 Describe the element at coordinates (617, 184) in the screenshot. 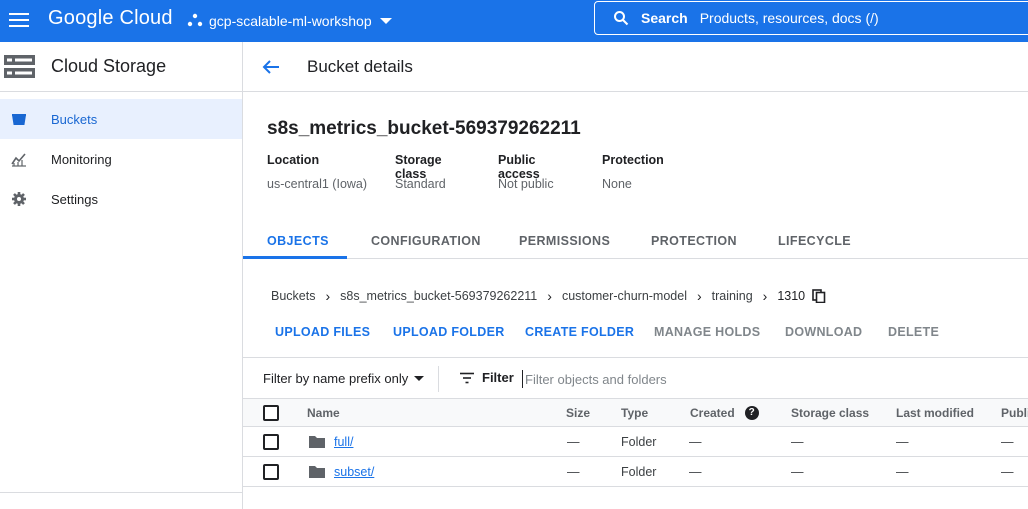

I see `property-value: None` at that location.